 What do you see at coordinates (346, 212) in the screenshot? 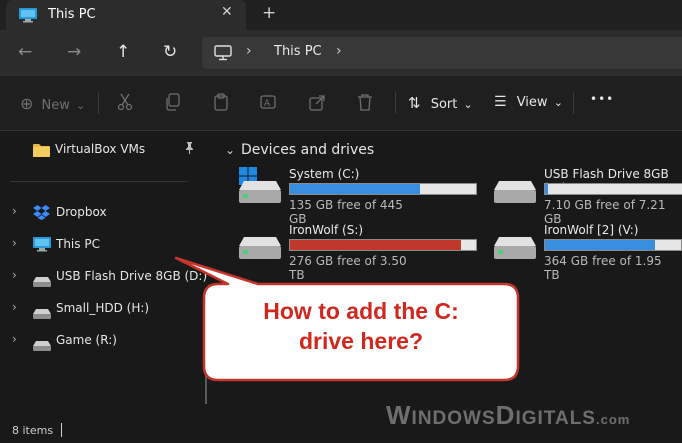
I see `drive-free-space: 135 GB free of 445 GB` at bounding box center [346, 212].